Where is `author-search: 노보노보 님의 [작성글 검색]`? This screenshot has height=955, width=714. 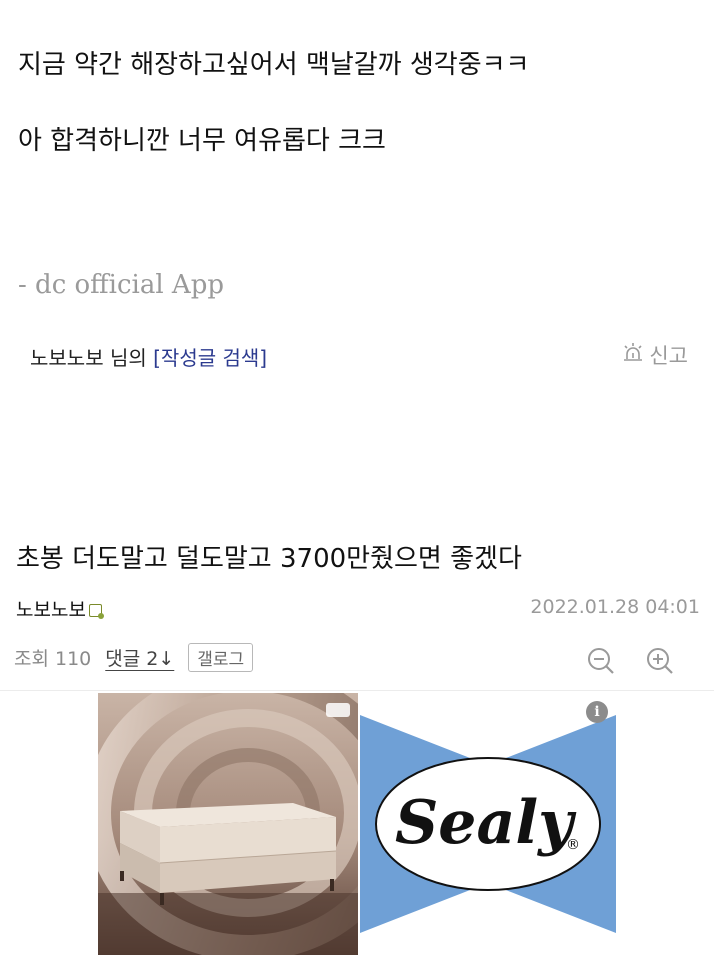 author-search: 노보노보 님의 [작성글 검색] is located at coordinates (148, 356).